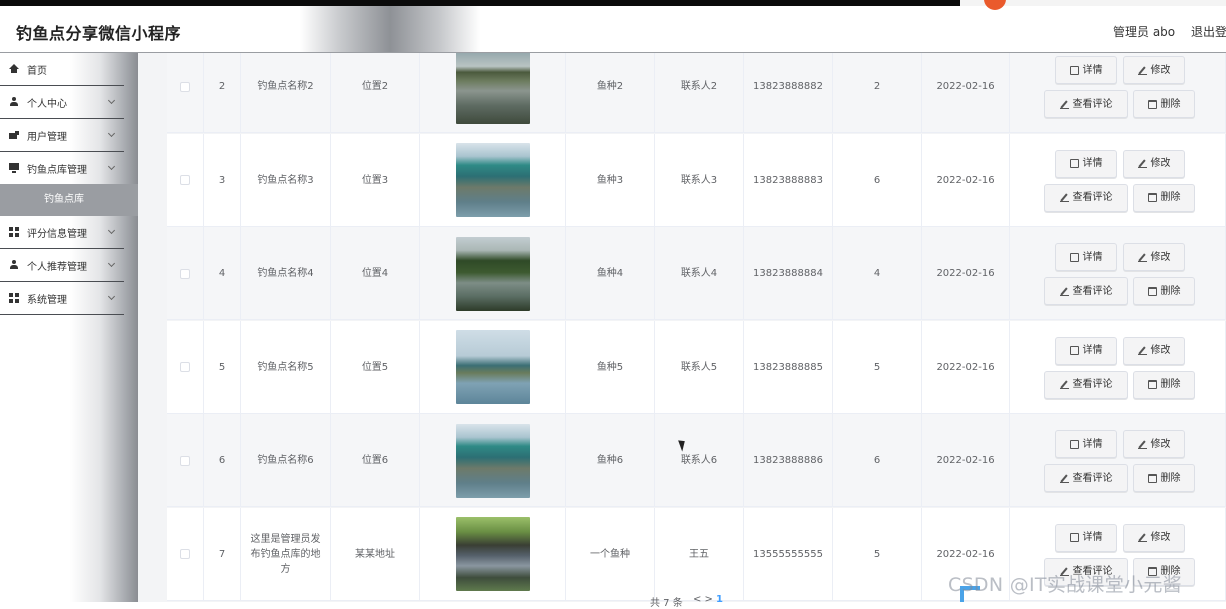  Describe the element at coordinates (375, 460) in the screenshot. I see `location-cell: 位置6` at that location.